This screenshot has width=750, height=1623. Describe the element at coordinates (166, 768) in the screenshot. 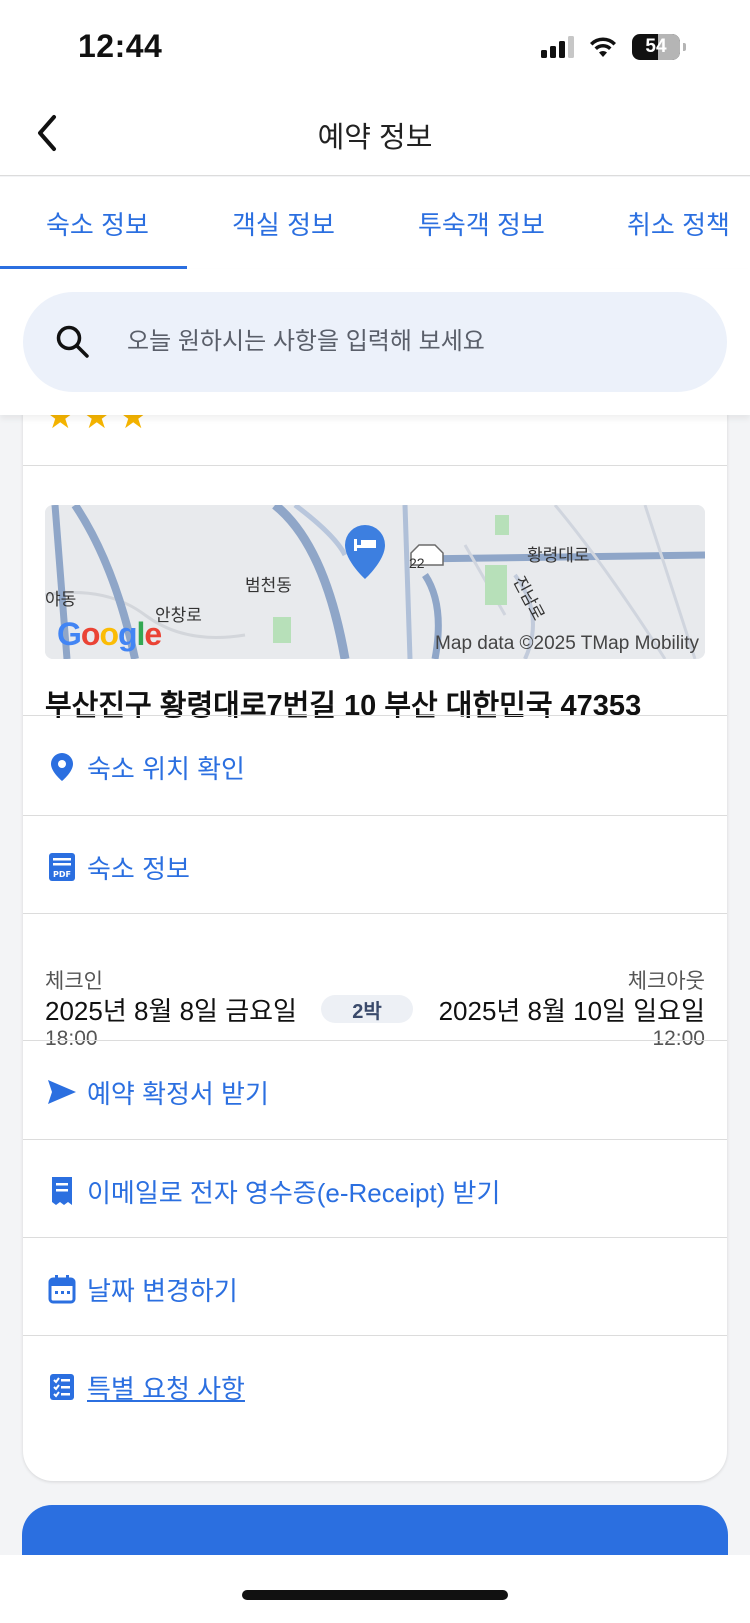

I see `view-location-label: 숙소 위치 확인` at that location.